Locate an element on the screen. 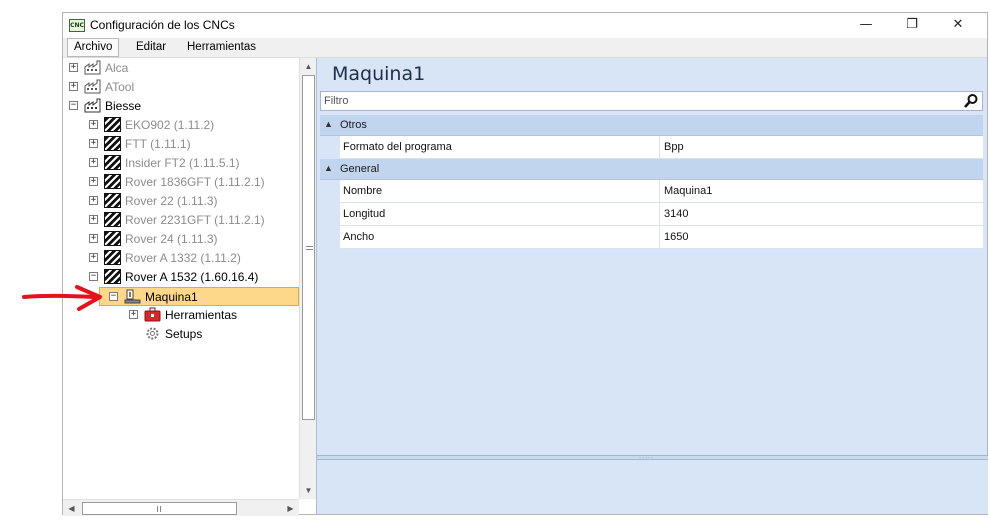  tree-vertical-scrollbar: ▲ ▼ is located at coordinates (307, 278).